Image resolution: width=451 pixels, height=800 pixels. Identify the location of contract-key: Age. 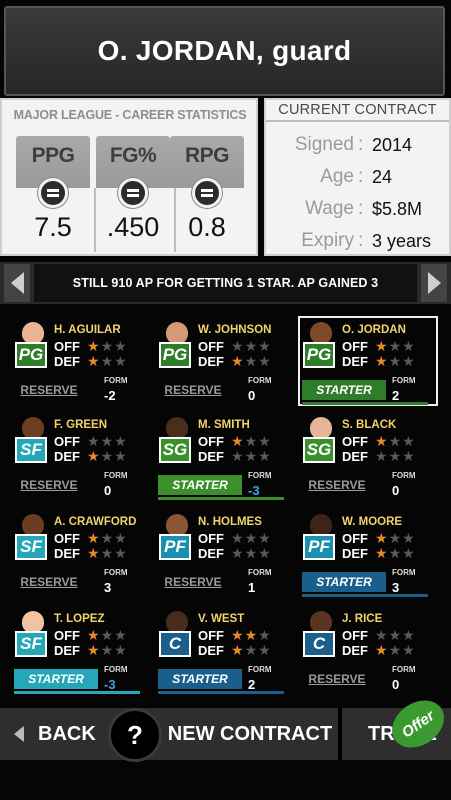
(337, 176).